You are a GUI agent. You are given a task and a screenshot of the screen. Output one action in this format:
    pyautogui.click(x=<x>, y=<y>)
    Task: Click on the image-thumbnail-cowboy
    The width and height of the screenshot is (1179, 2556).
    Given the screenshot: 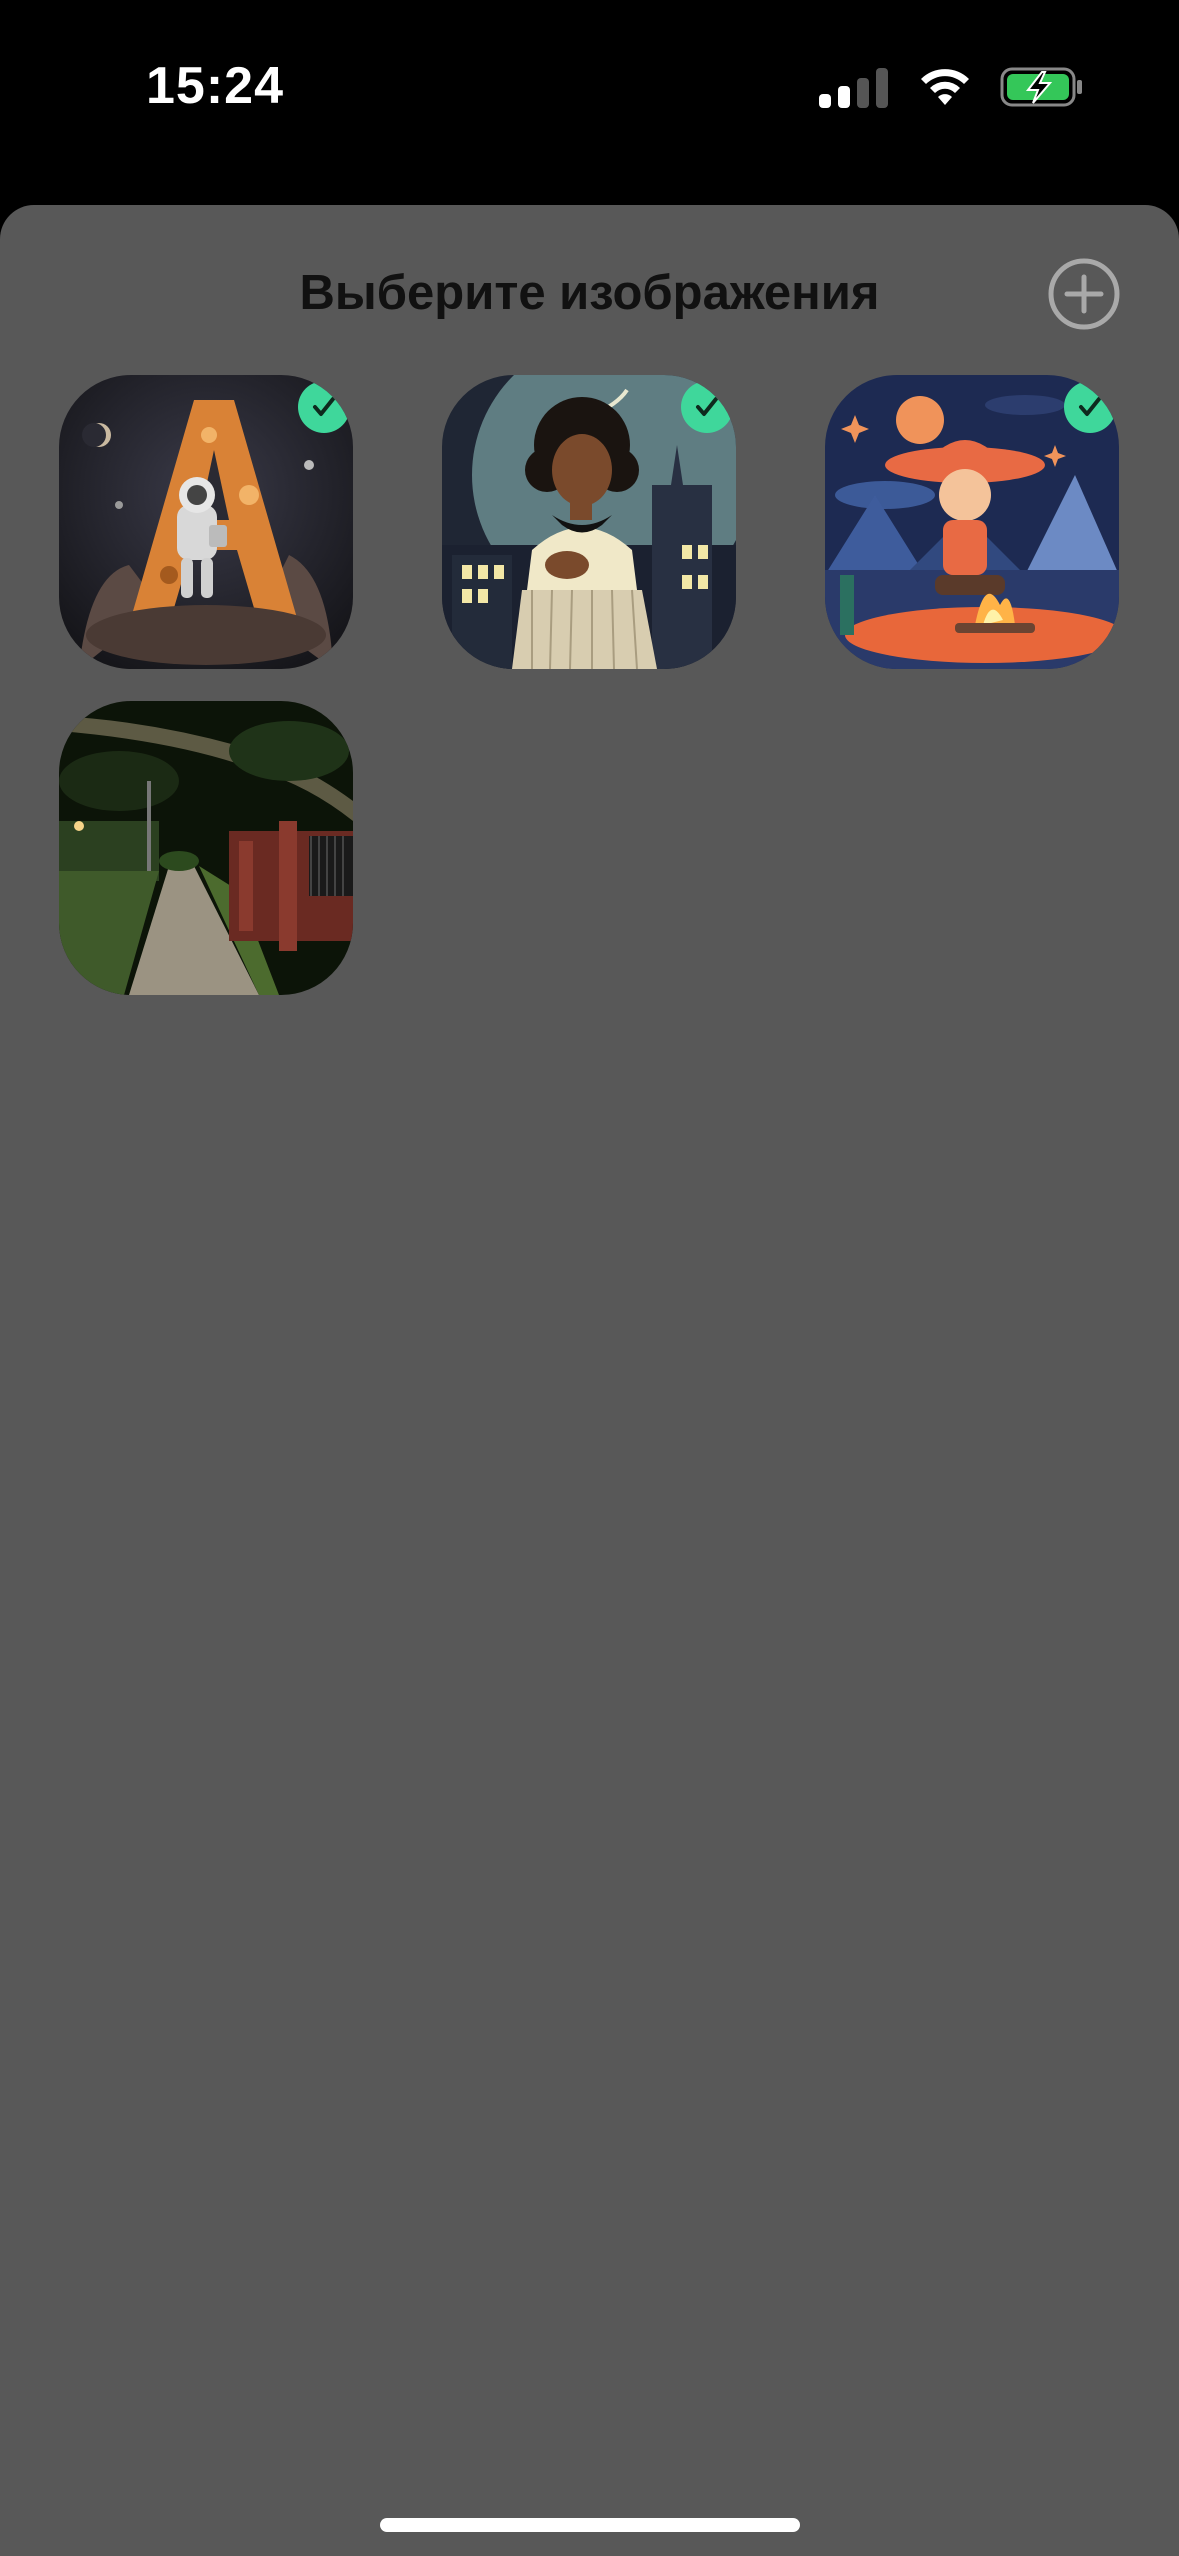 What is the action you would take?
    pyautogui.click(x=972, y=522)
    